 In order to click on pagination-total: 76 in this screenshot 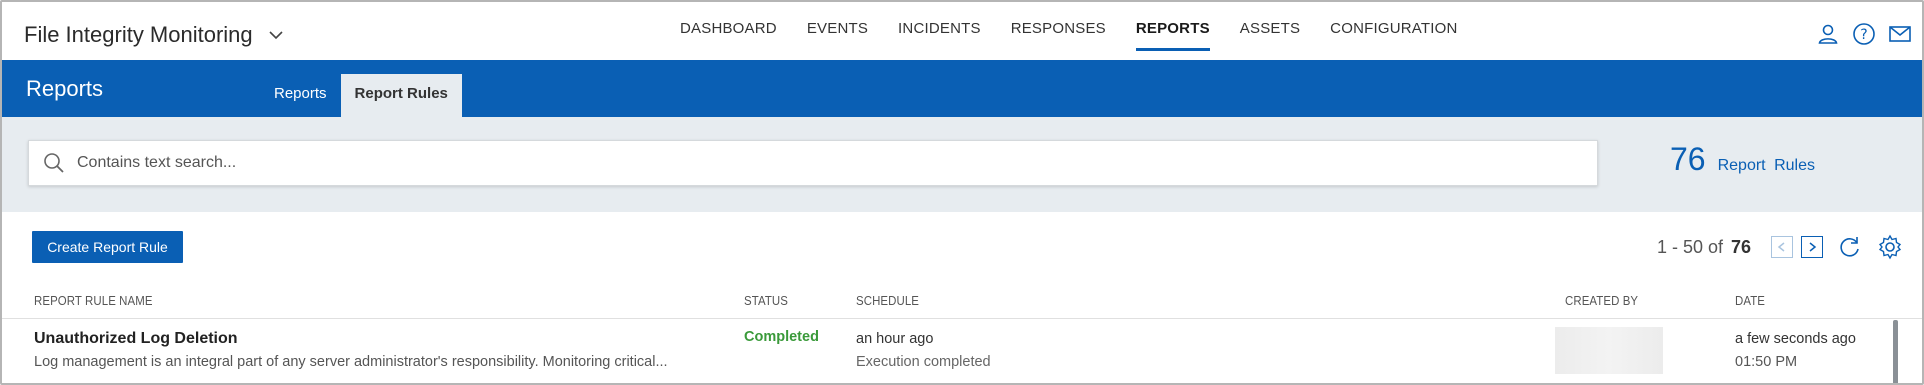, I will do `click(1741, 246)`.